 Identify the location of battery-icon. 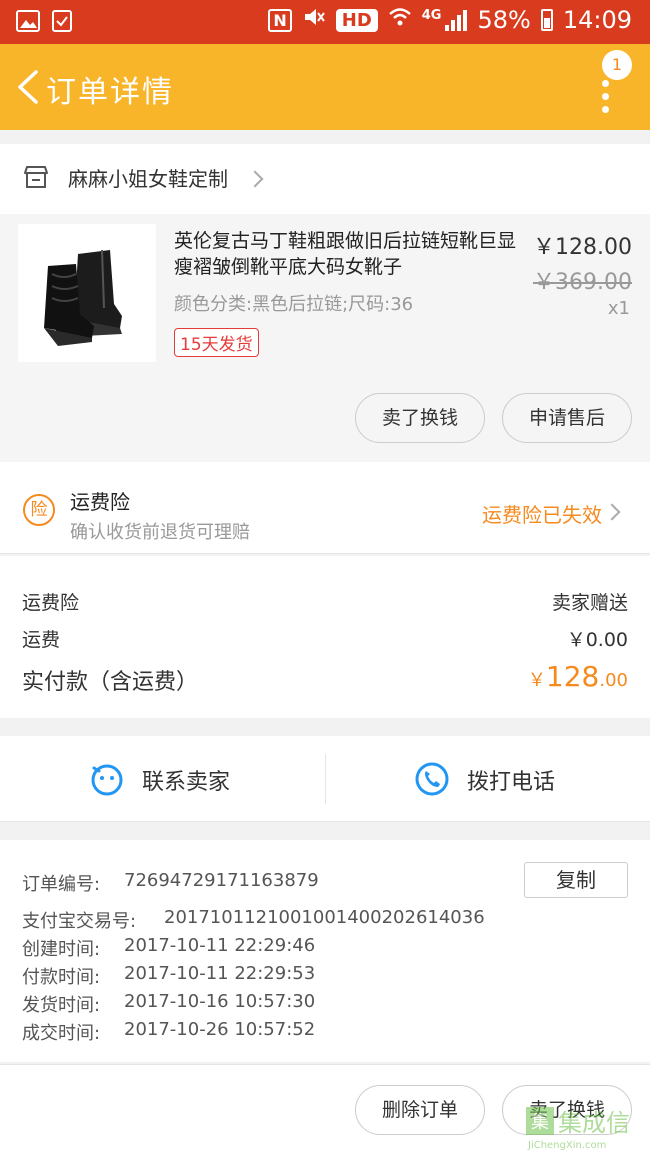
(546, 20).